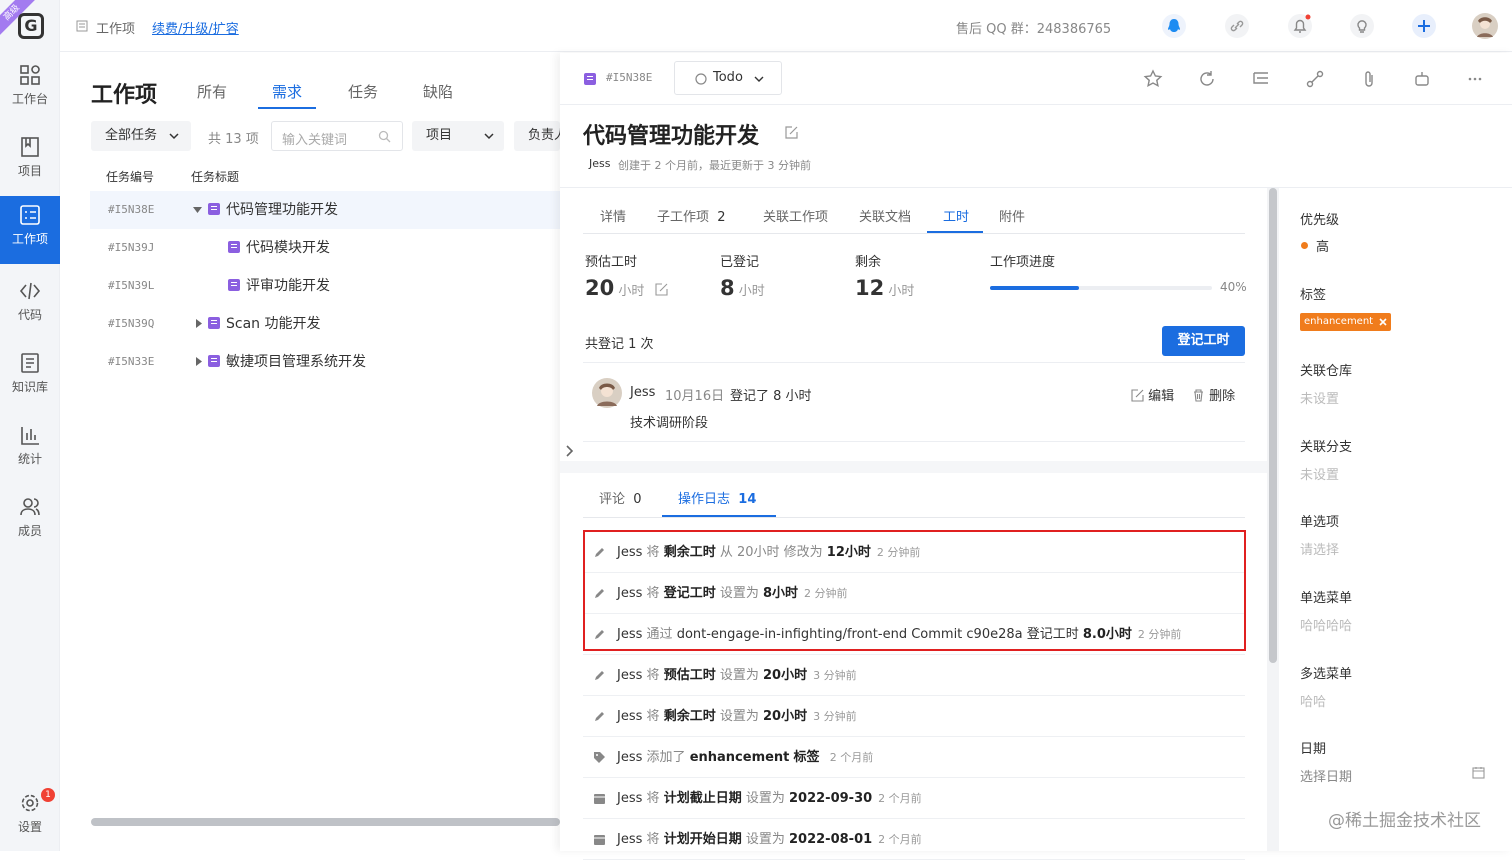  I want to click on nav-item-stats: 统计, so click(30, 450).